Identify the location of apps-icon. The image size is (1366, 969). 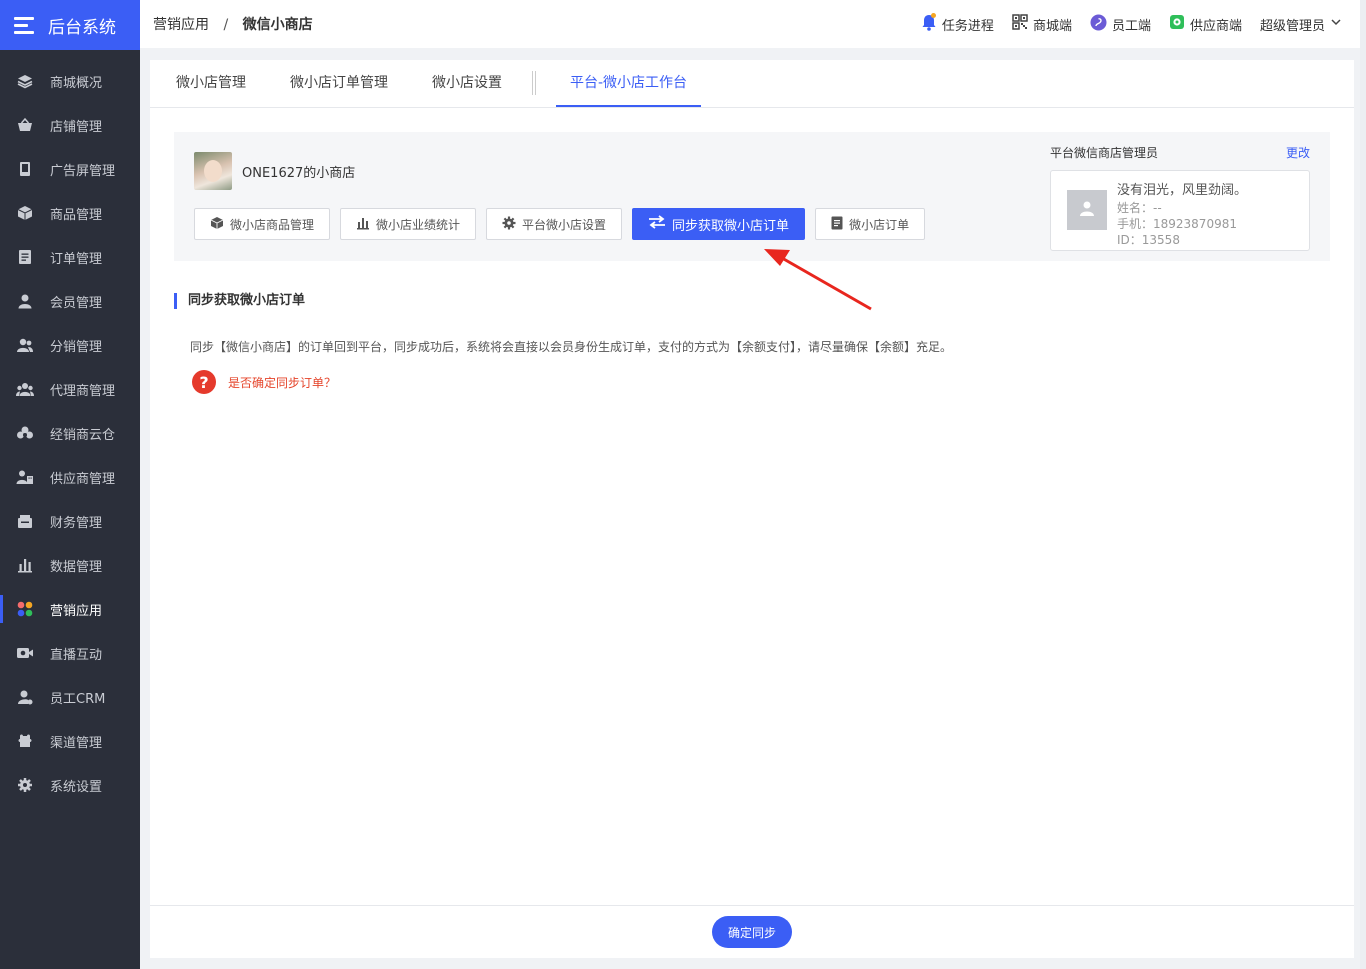
(25, 609).